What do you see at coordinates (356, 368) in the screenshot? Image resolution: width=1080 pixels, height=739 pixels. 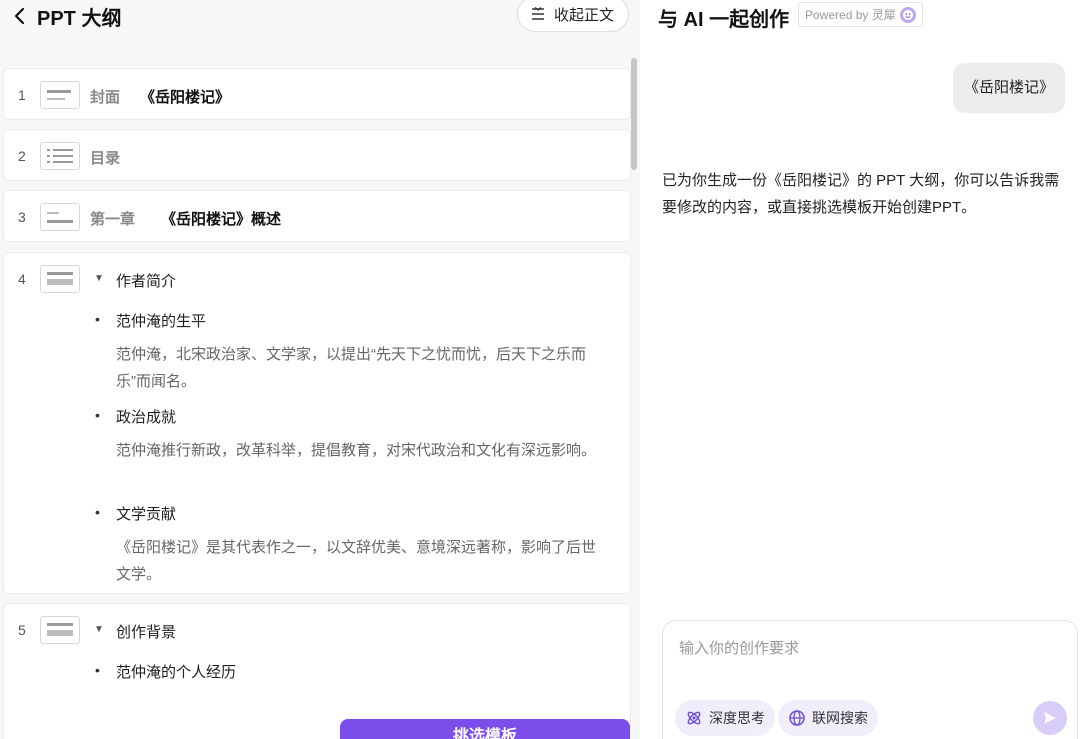 I see `subpoint-desc: 范仲淹，北宋政治家、文学家，以提出“先天下之忧而忧，后天下之乐而乐”而闻名。` at bounding box center [356, 368].